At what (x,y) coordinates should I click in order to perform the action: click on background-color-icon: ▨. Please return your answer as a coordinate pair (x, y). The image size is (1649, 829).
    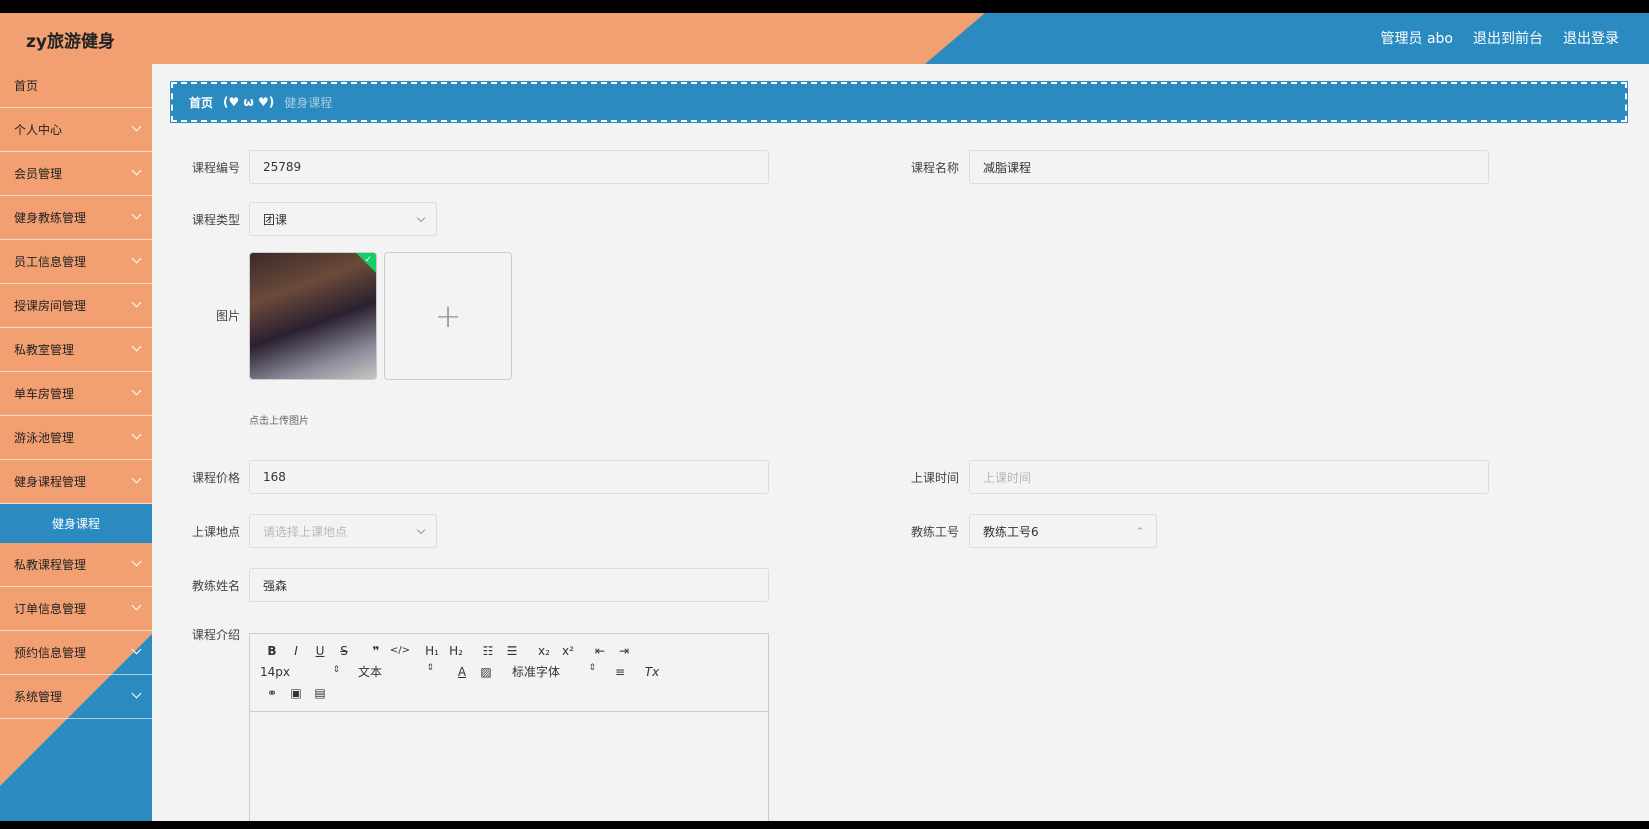
    Looking at the image, I should click on (486, 672).